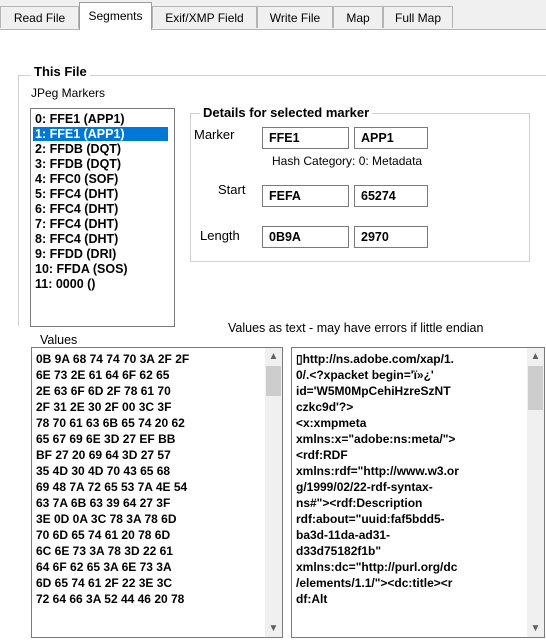  What do you see at coordinates (110, 599) in the screenshot?
I see `hex-line: 72 64 66 3A 52 44 46 20 78` at bounding box center [110, 599].